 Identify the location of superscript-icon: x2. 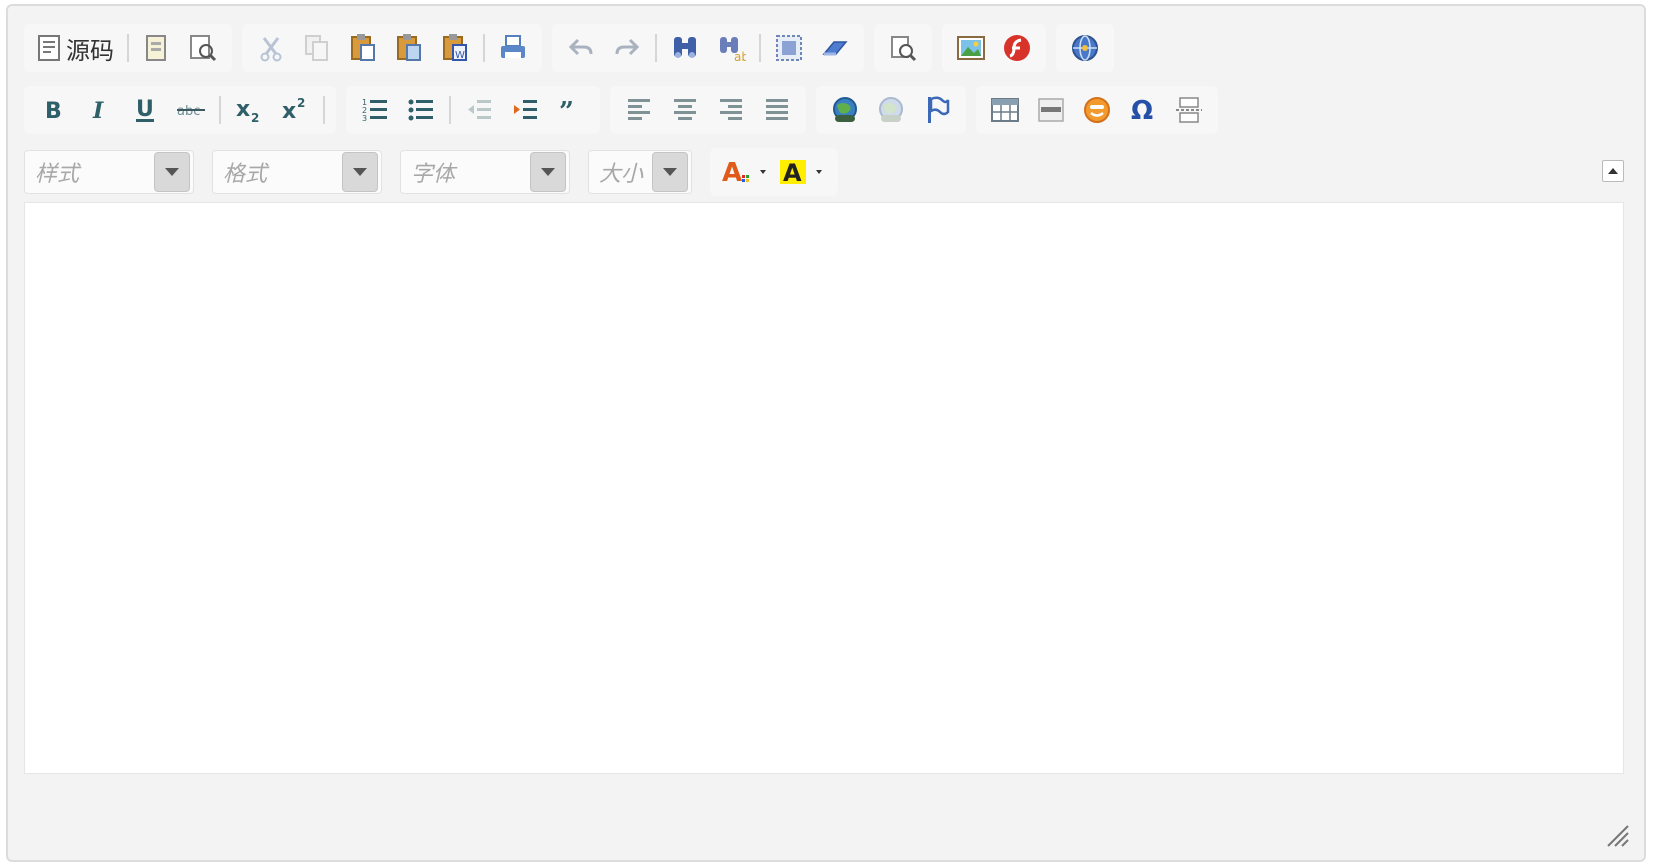
(295, 110).